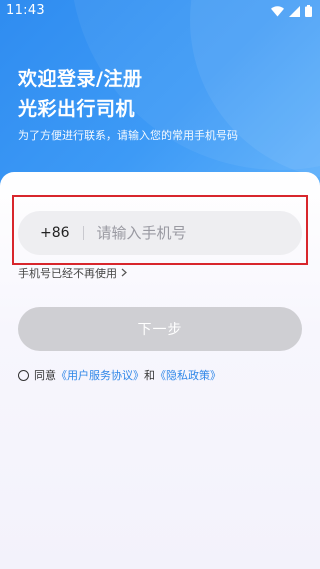  Describe the element at coordinates (80, 79) in the screenshot. I see `page-title: 欢迎登录/注册` at that location.